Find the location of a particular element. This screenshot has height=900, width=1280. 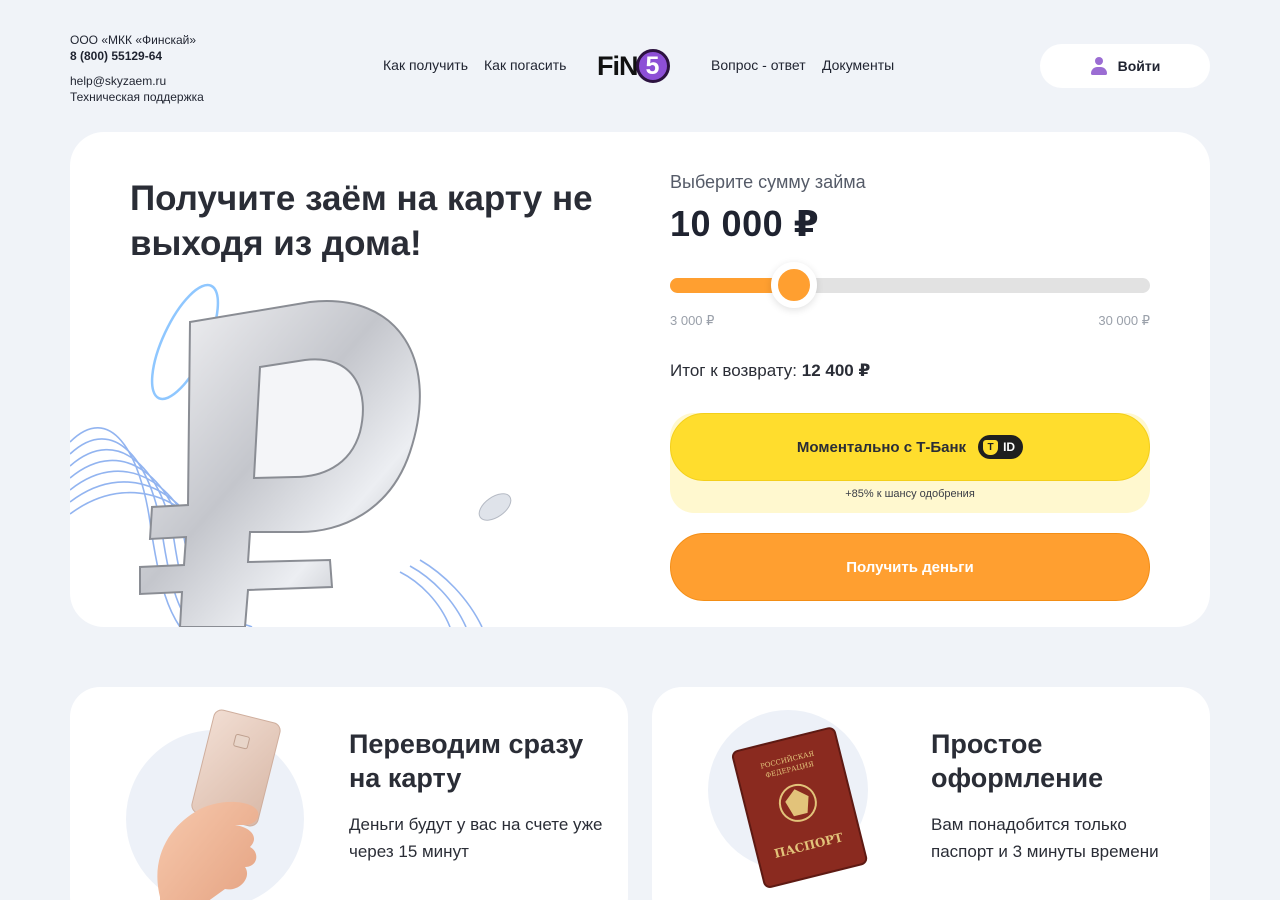

tbank-button-label: Моментально с Т-Банк is located at coordinates (881, 447).